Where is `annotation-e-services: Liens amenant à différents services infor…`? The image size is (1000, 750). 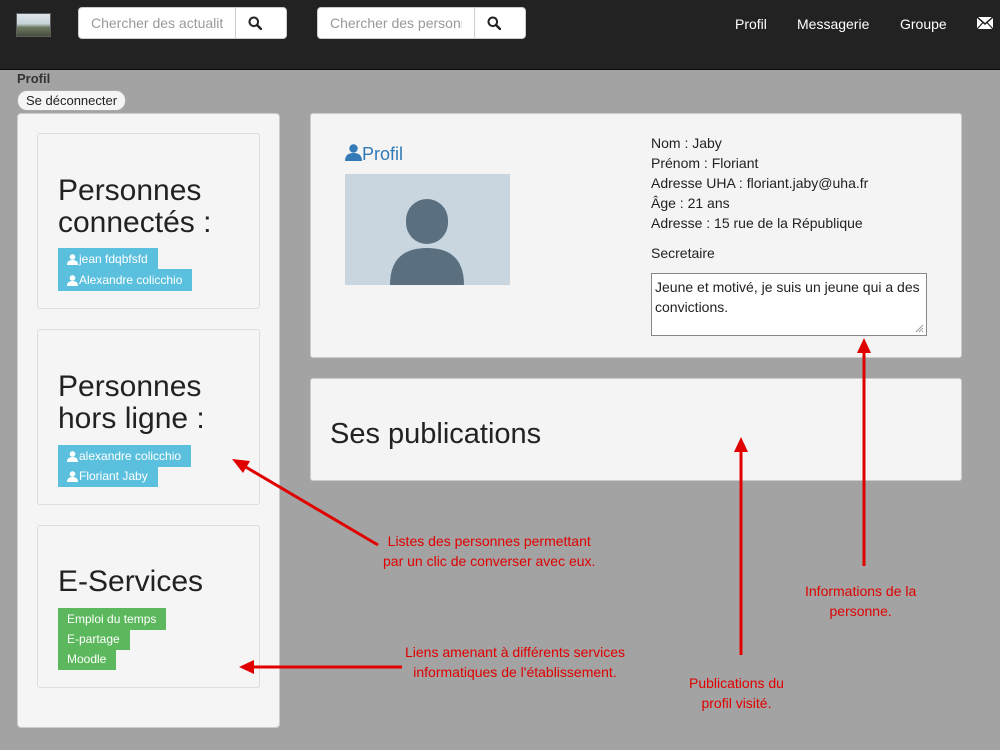
annotation-e-services: Liens amenant à différents services infor… is located at coordinates (515, 662).